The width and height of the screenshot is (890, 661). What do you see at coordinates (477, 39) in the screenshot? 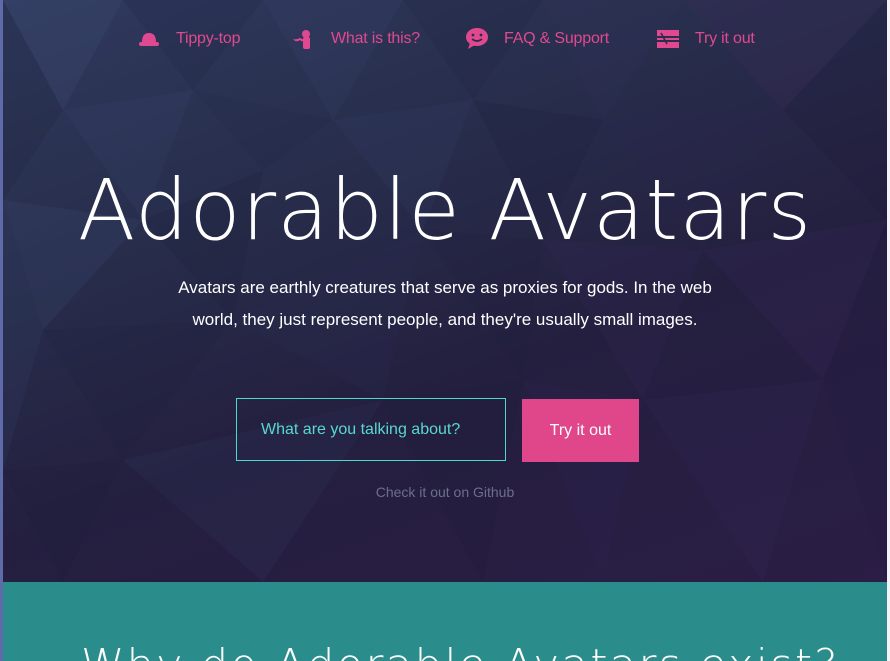
I see `speech-bubble-face-icon` at bounding box center [477, 39].